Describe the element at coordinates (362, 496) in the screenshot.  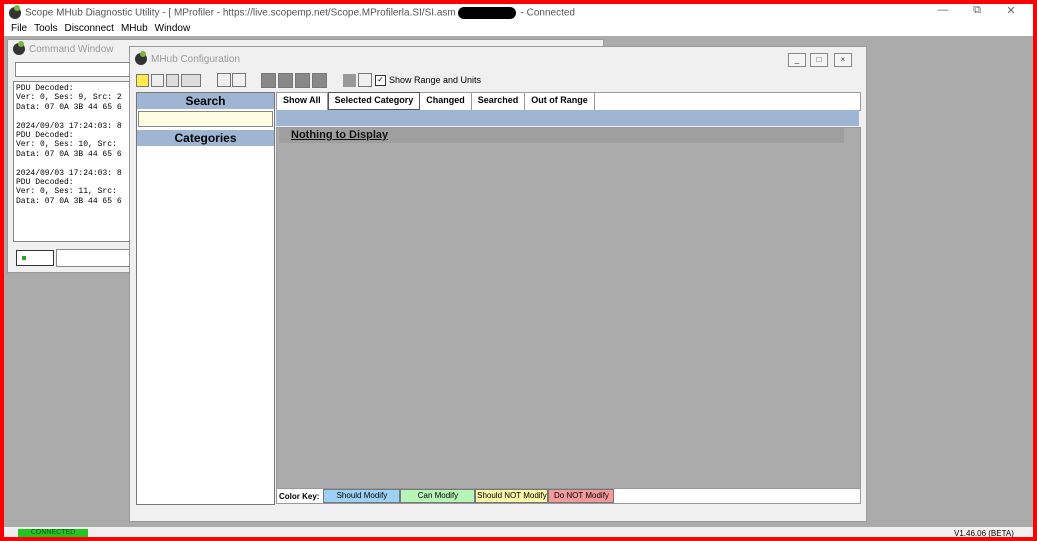
I see `key-should-modify: Should Modify` at that location.